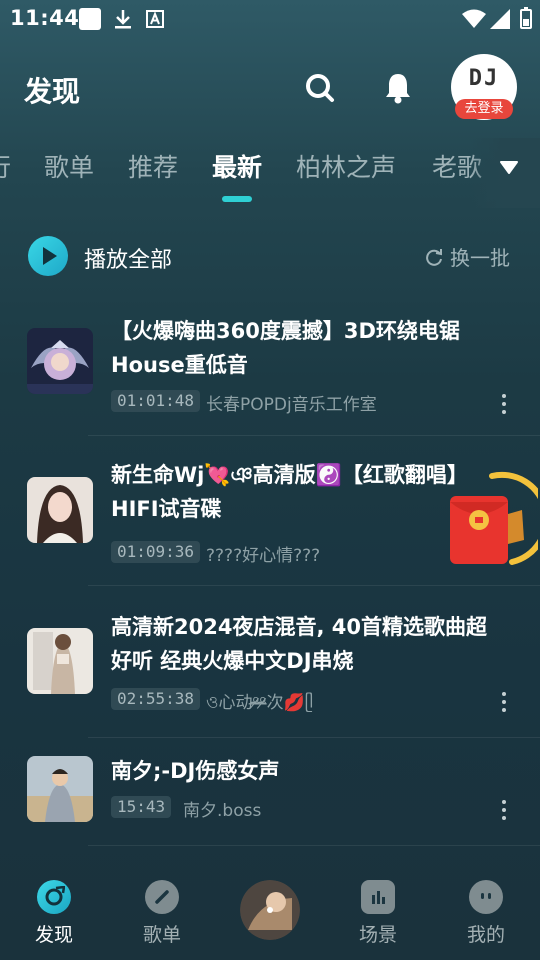 The image size is (540, 960). I want to click on red-envelope-button, so click(491, 520).